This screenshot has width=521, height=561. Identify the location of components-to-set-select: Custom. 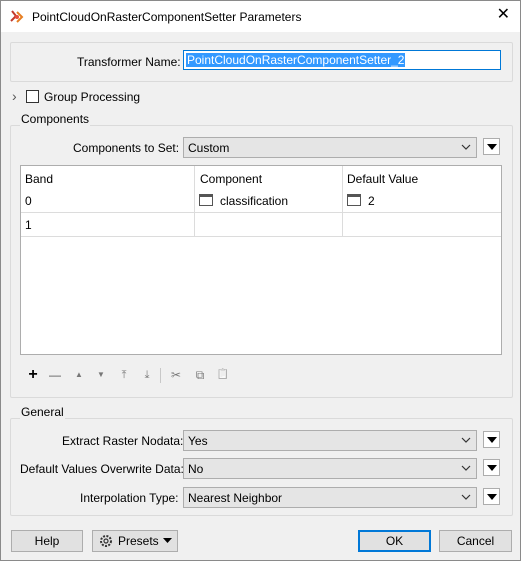
(330, 147).